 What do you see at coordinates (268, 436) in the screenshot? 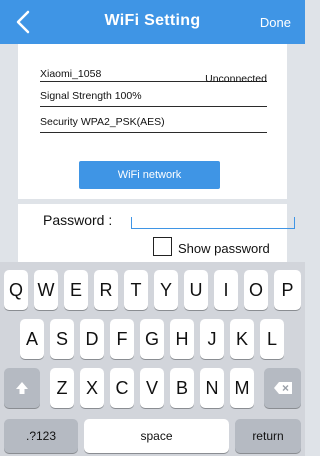
I see `return-key: return` at bounding box center [268, 436].